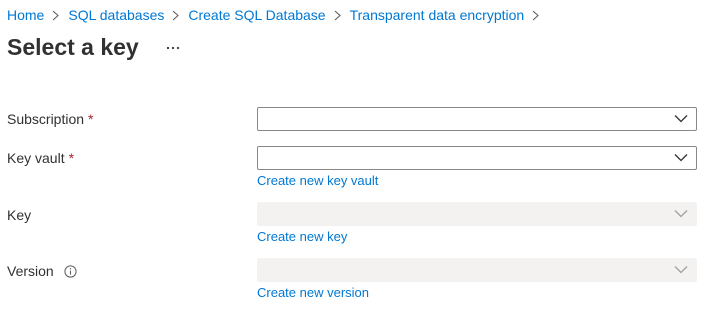 The width and height of the screenshot is (723, 313). I want to click on title-row: Select a key, so click(94, 47).